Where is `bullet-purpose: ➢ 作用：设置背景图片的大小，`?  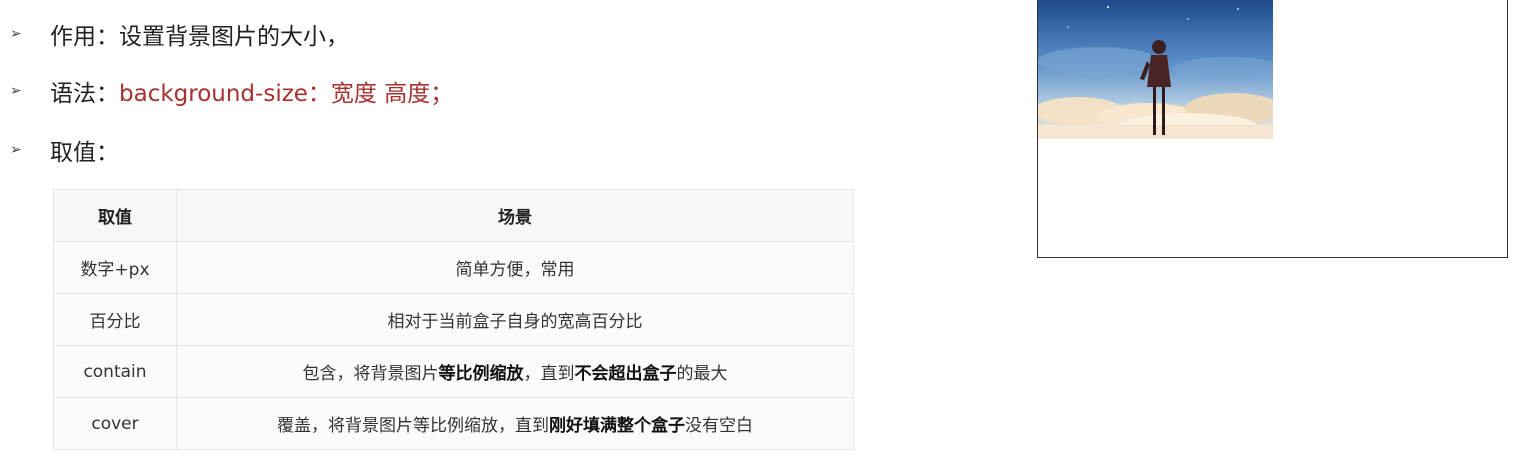 bullet-purpose: ➢ 作用：设置背景图片的大小， is located at coordinates (178, 34).